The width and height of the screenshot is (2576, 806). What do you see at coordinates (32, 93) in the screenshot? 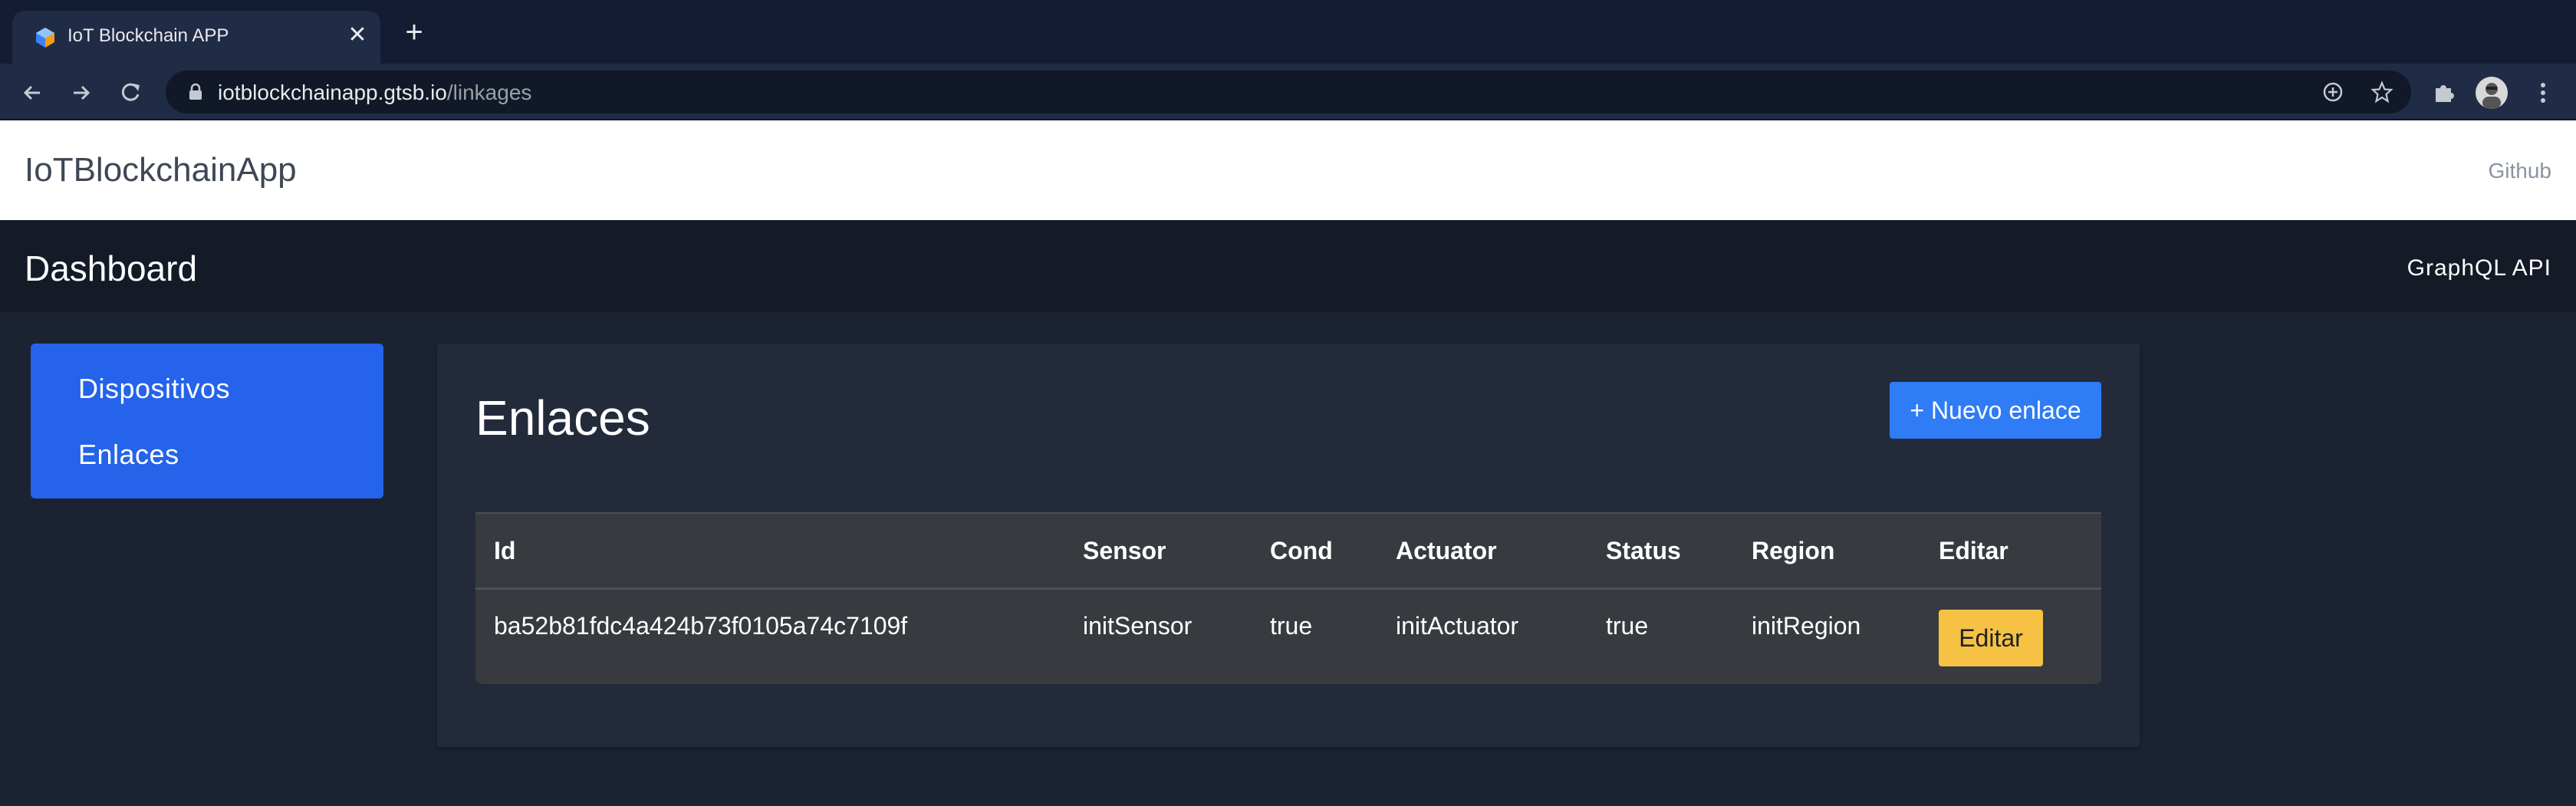
I see `back-arrow-icon` at bounding box center [32, 93].